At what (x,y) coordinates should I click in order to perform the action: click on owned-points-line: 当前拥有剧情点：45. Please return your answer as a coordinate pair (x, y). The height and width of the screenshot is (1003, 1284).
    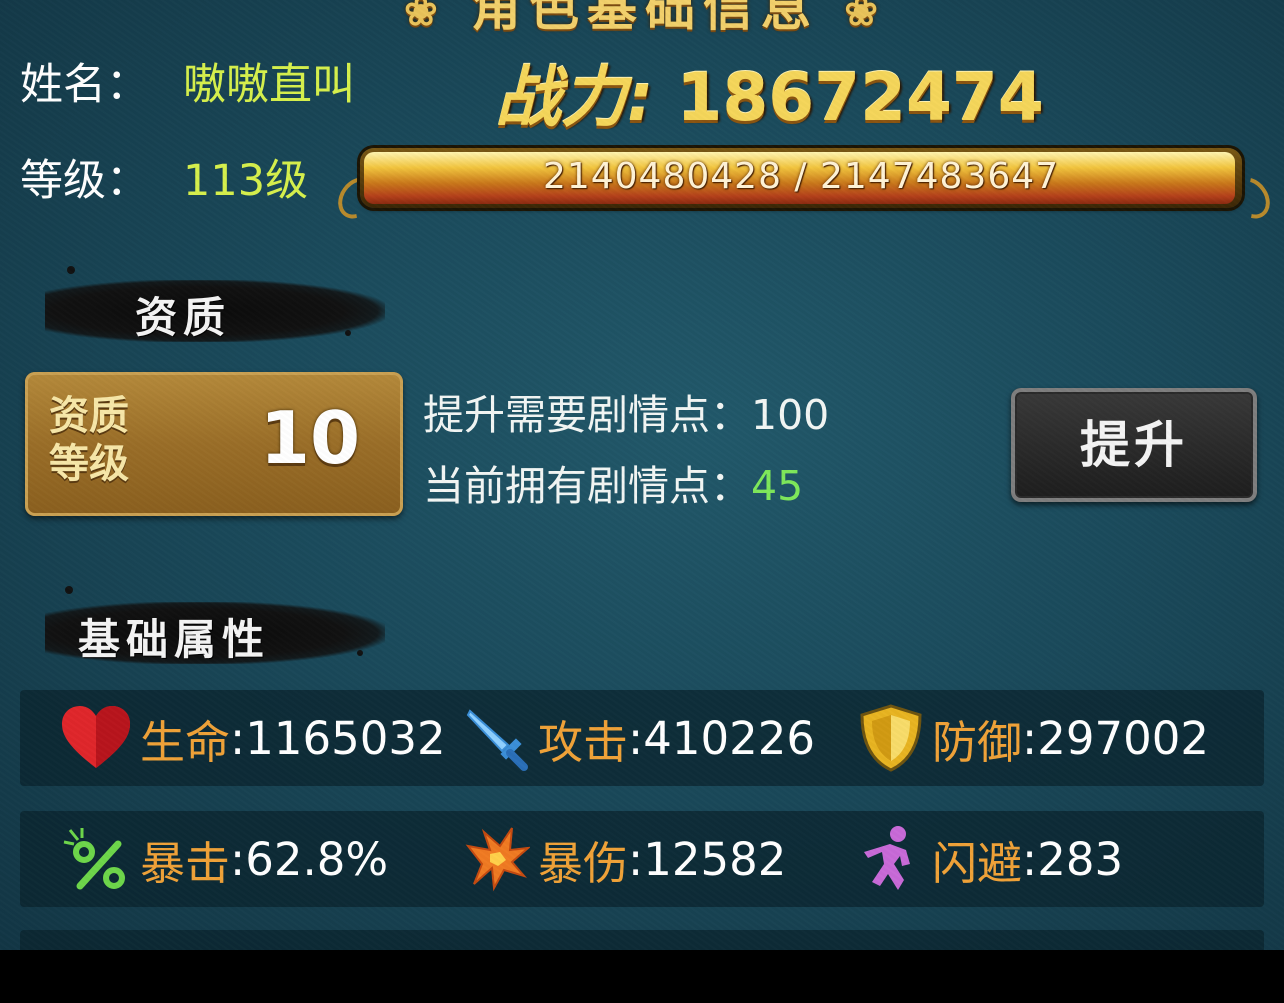
    Looking at the image, I should click on (613, 482).